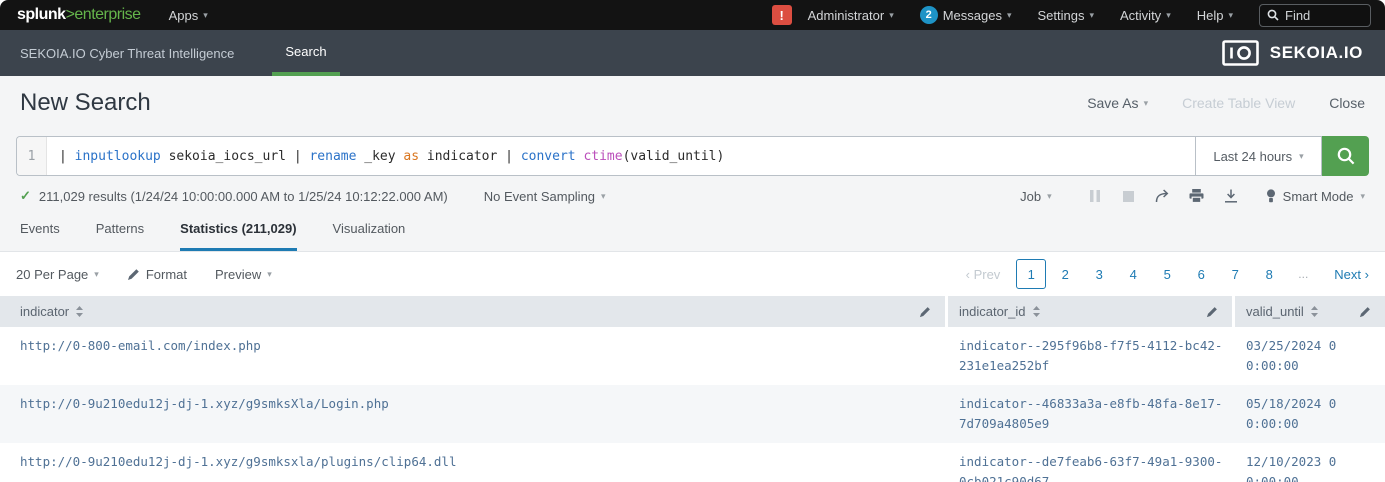 This screenshot has width=1385, height=482. I want to click on page-button: 4, so click(1133, 274).